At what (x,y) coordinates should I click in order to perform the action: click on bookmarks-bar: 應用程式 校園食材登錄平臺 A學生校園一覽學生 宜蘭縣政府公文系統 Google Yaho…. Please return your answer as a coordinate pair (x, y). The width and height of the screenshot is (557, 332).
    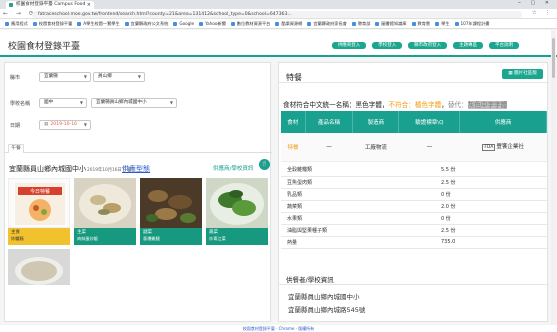
    Looking at the image, I should click on (278, 24).